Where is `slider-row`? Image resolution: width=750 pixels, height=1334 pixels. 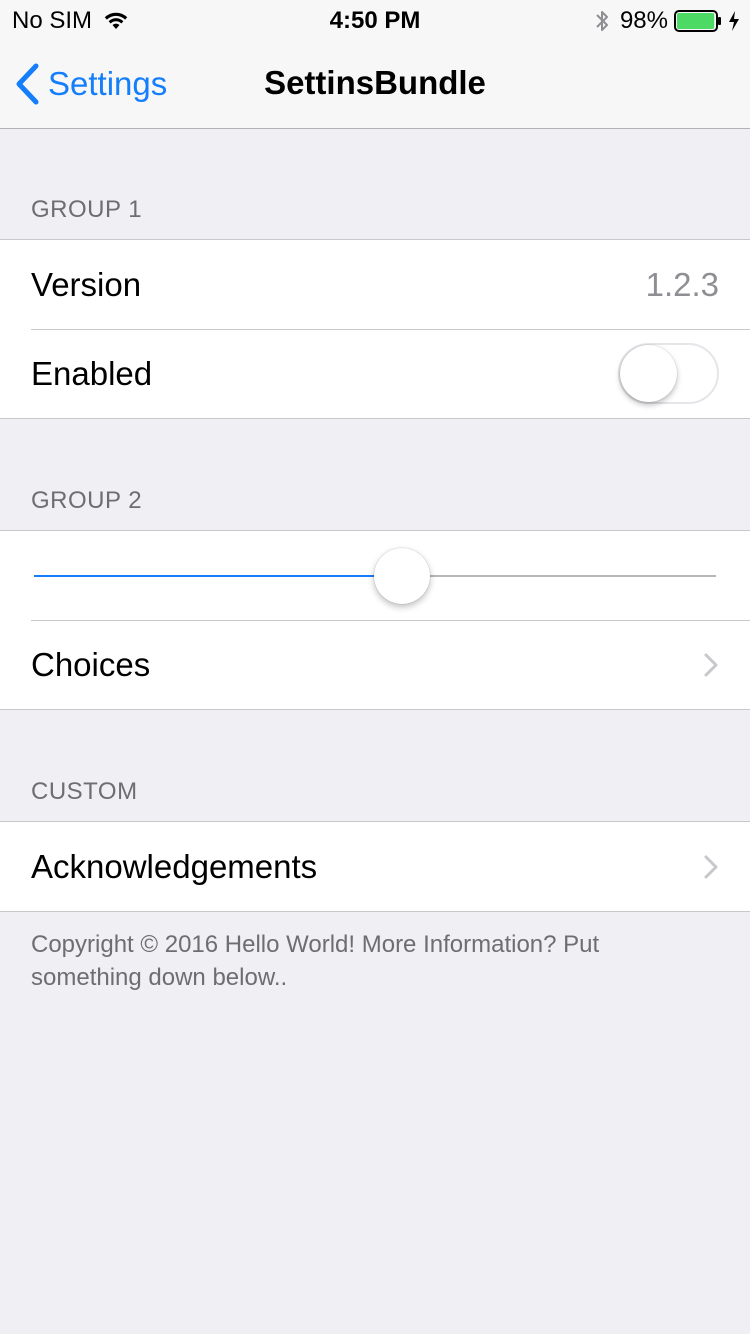 slider-row is located at coordinates (375, 575).